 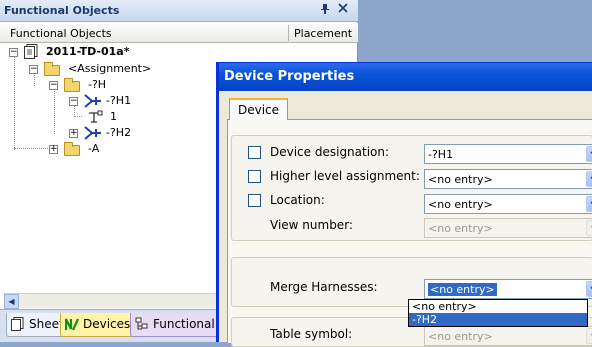 I want to click on tab-functional-objects: Functional Objects, so click(x=180, y=325).